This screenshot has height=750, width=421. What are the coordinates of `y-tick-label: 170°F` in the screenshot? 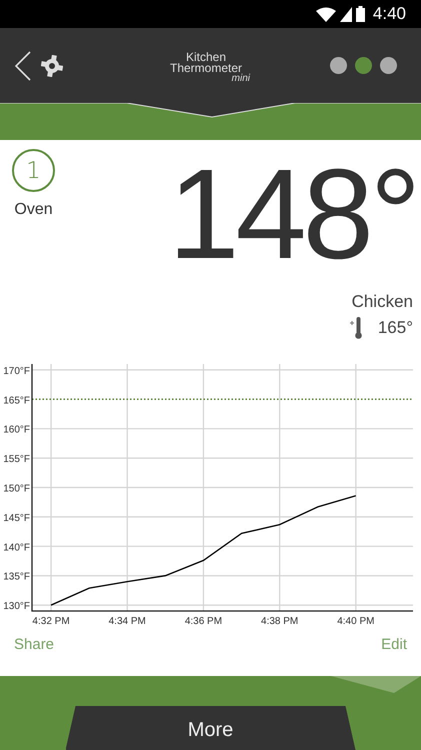 It's located at (16, 371).